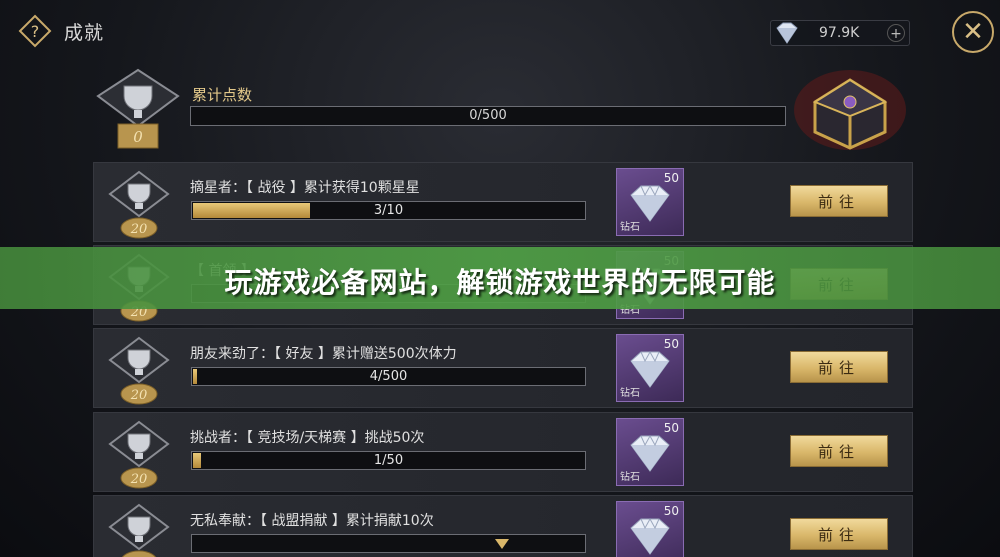 This screenshot has height=557, width=1000. I want to click on points-label: 累计点数, so click(222, 95).